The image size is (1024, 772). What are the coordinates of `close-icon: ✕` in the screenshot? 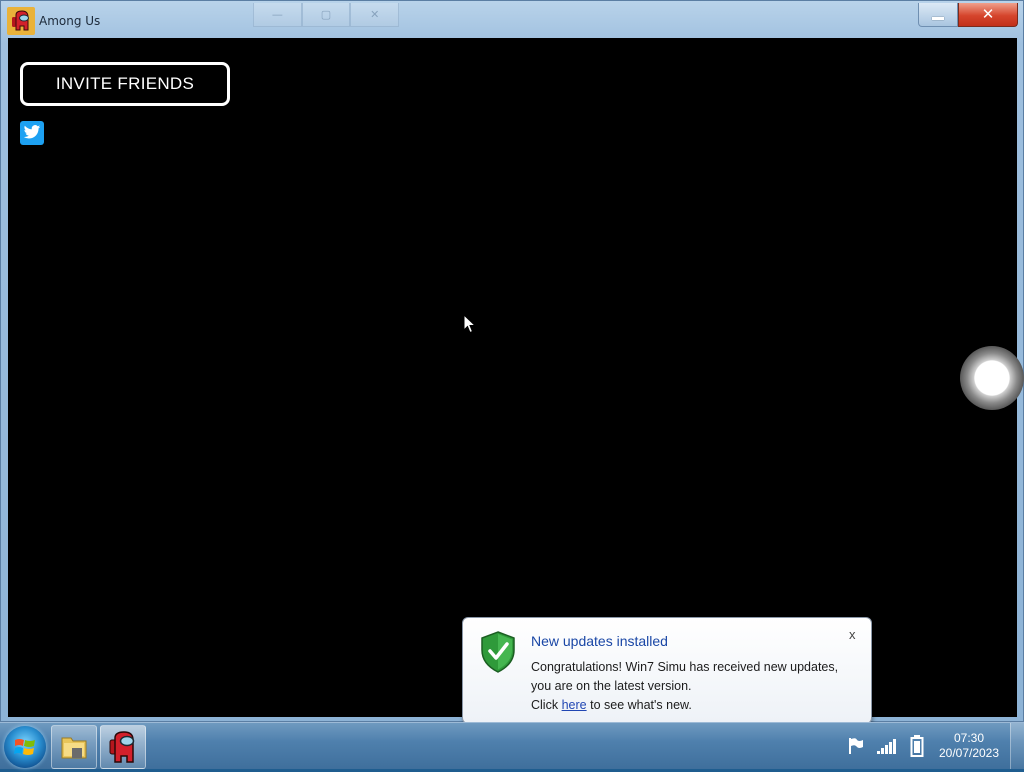 It's located at (988, 14).